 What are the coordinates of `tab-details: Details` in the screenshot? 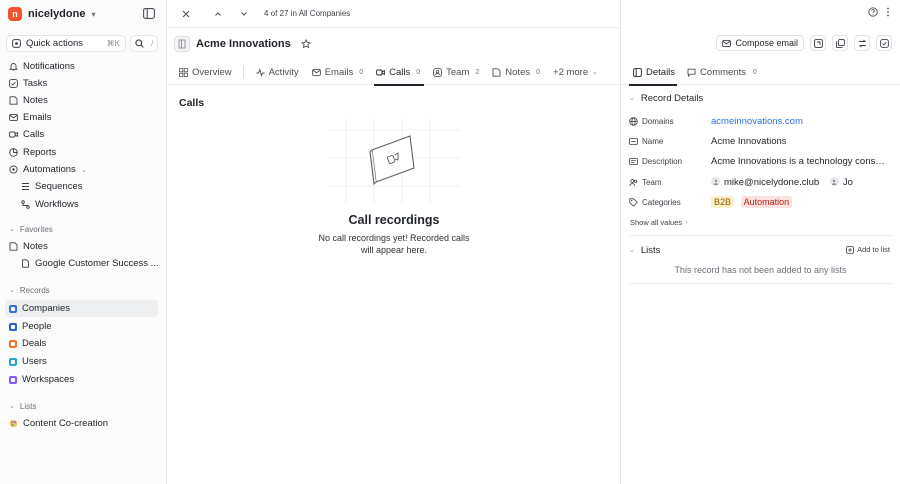 It's located at (653, 73).